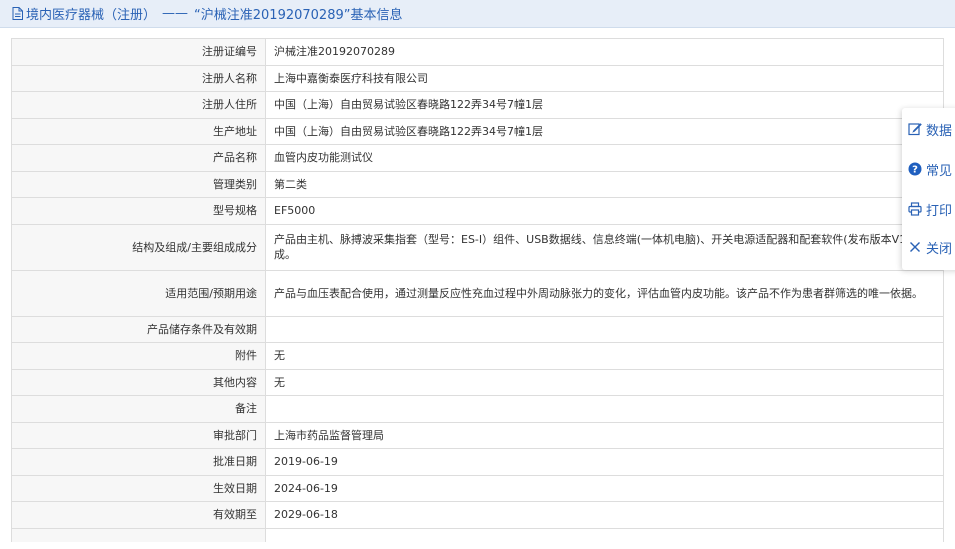  I want to click on row-value: 2029-06-18, so click(604, 515).